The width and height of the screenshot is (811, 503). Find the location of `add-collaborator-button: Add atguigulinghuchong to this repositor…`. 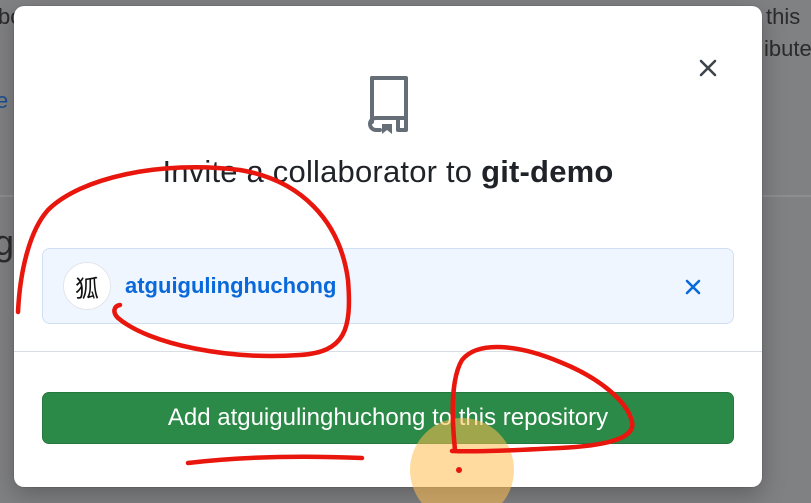

add-collaborator-button: Add atguigulinghuchong to this repositor… is located at coordinates (388, 418).